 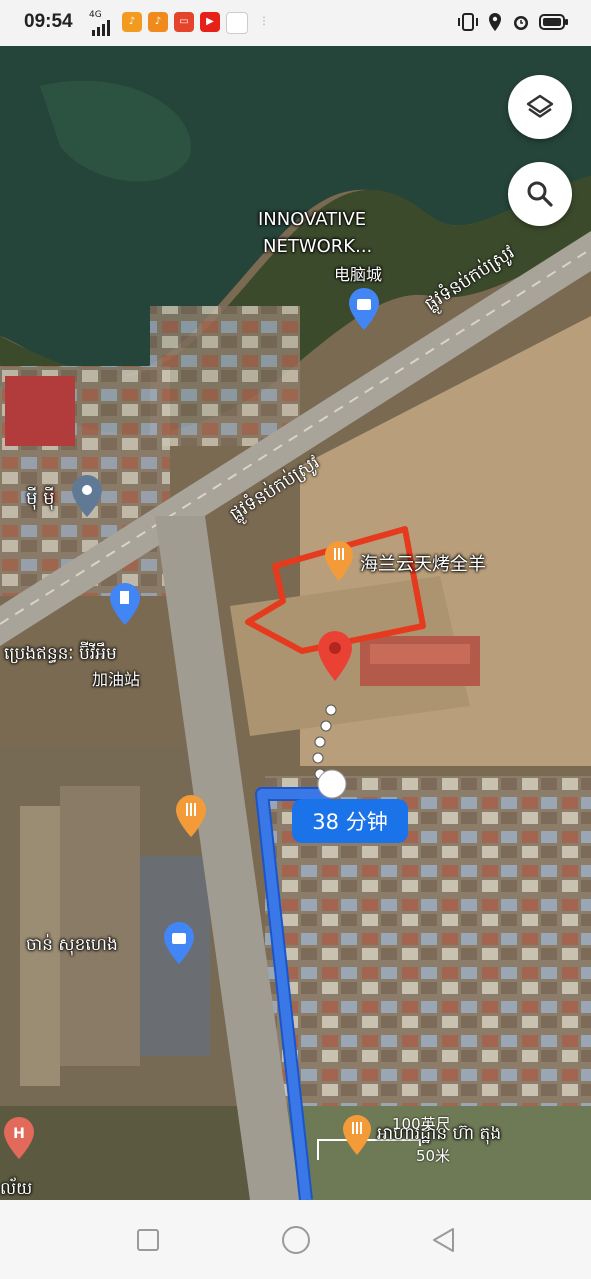 What do you see at coordinates (364, 309) in the screenshot?
I see `shopping-marker` at bounding box center [364, 309].